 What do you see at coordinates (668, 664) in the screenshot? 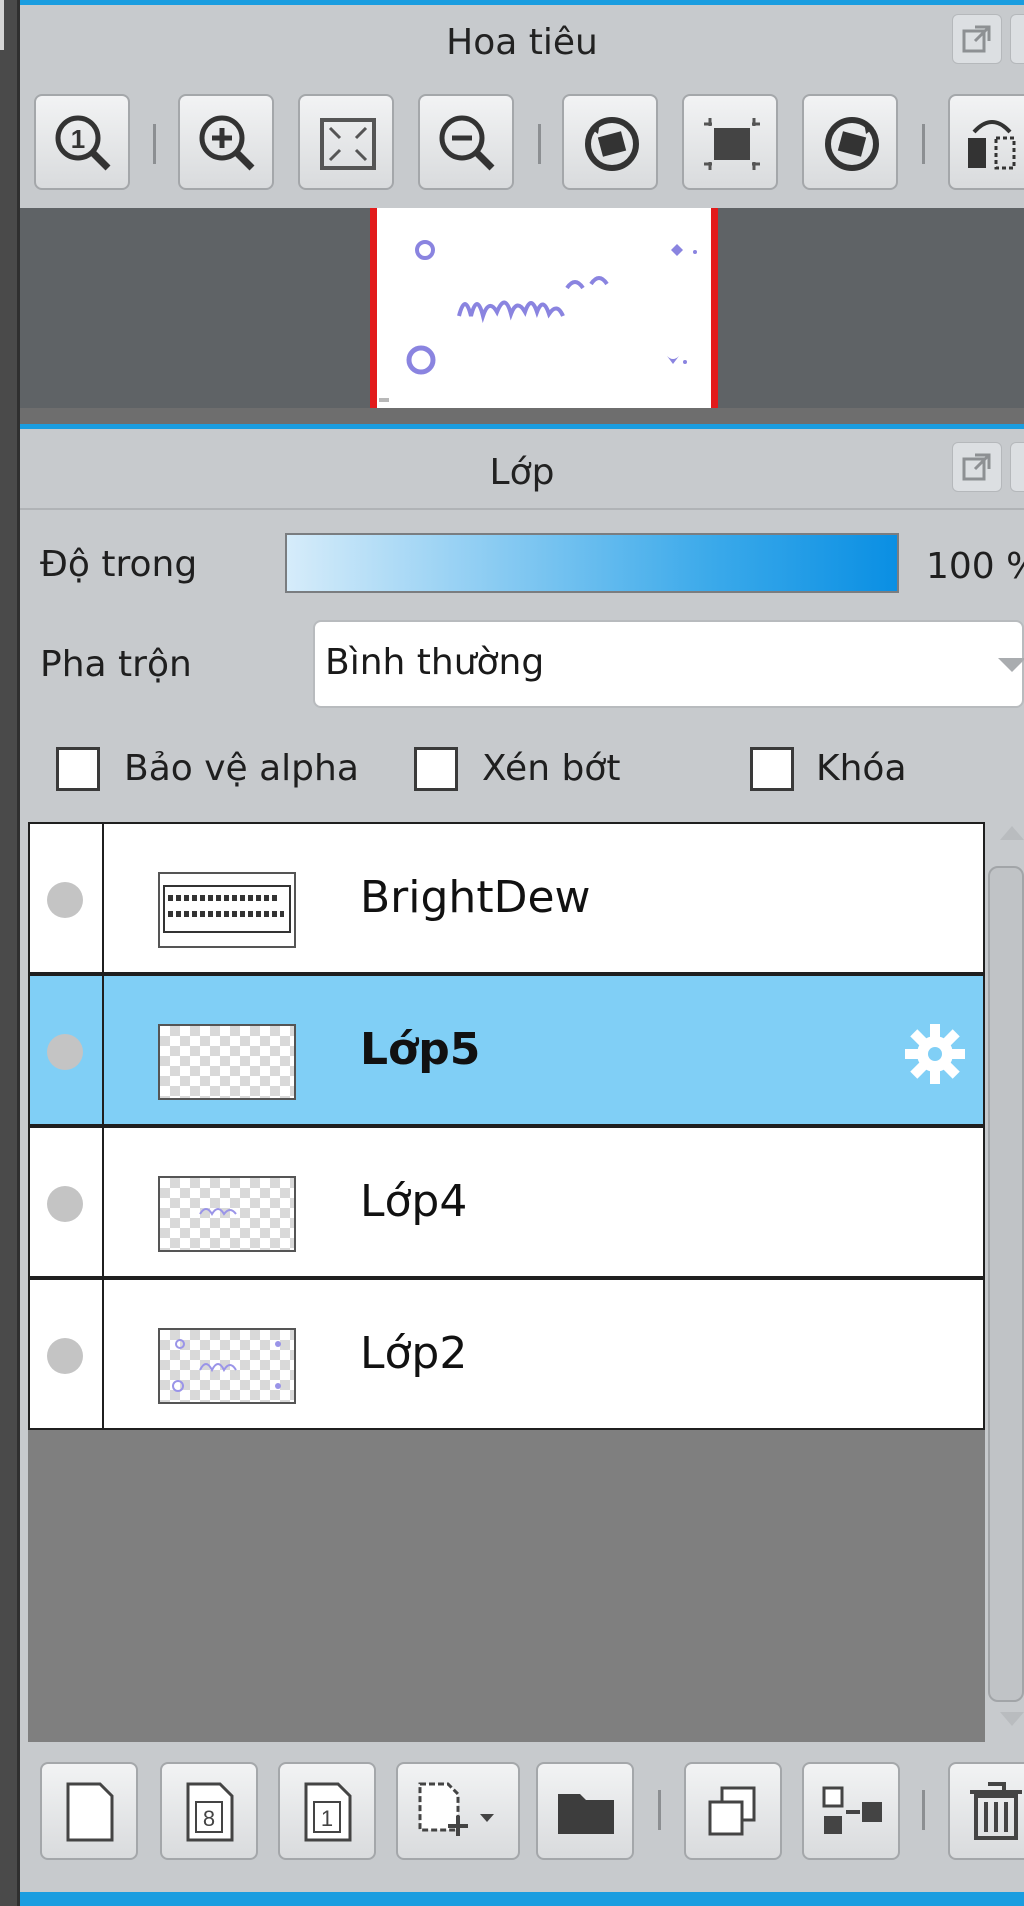
I see `blend-mode-select: Bình thường` at bounding box center [668, 664].